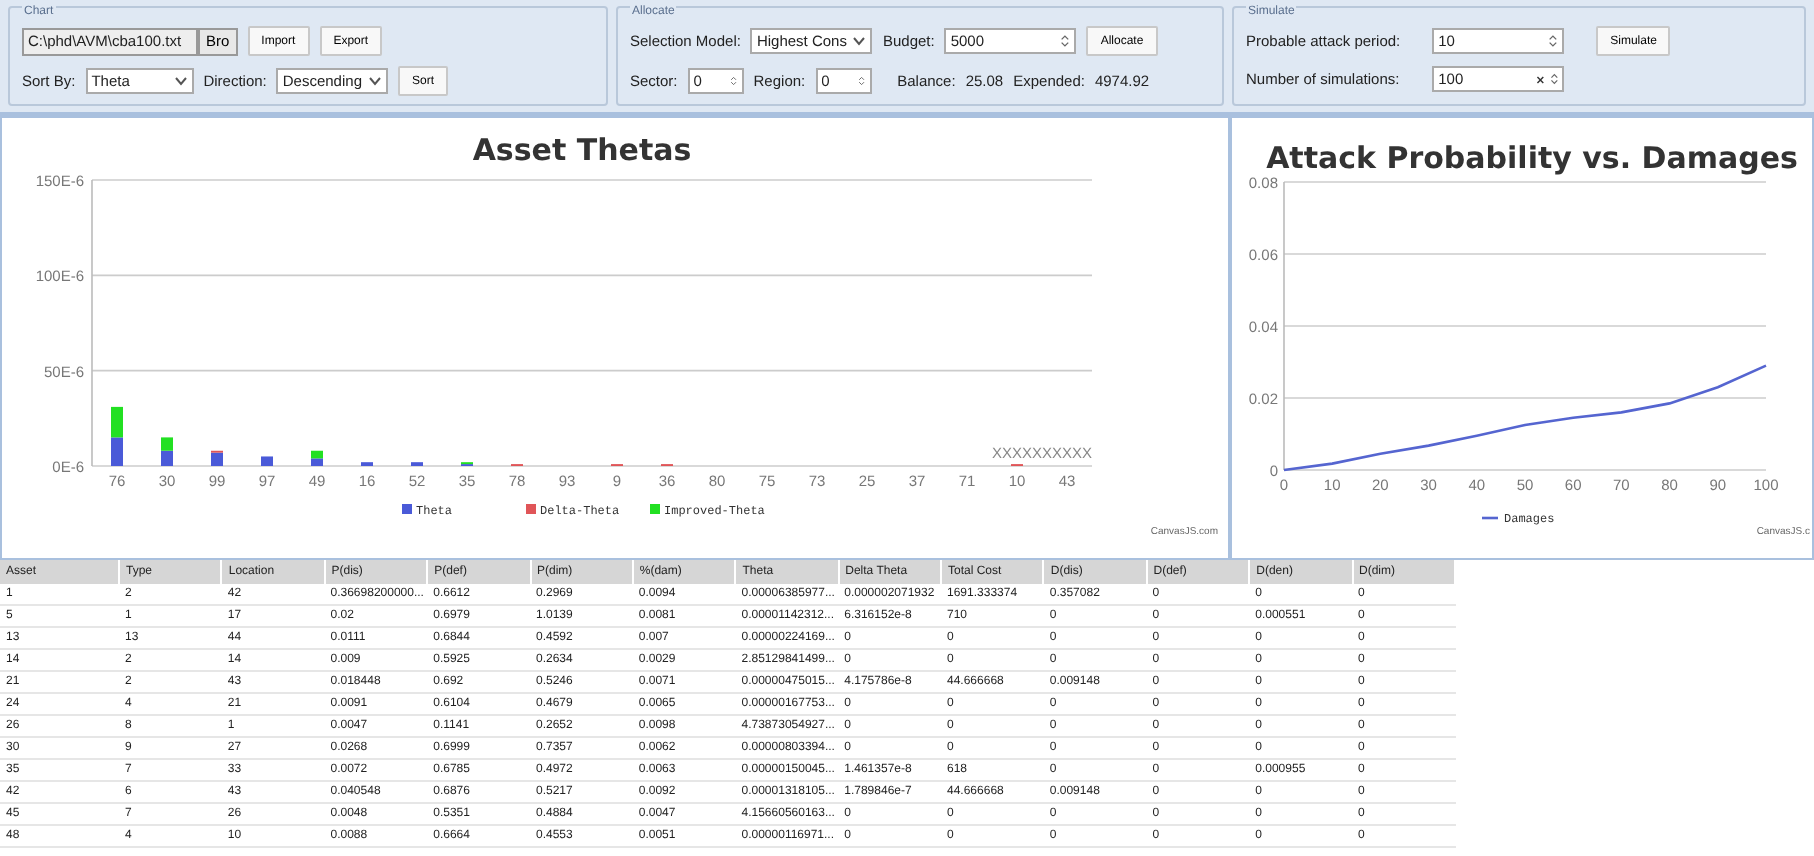 The image size is (1814, 856). Describe the element at coordinates (1532, 158) in the screenshot. I see `chart-title: Attack Probability vs. Damages` at that location.